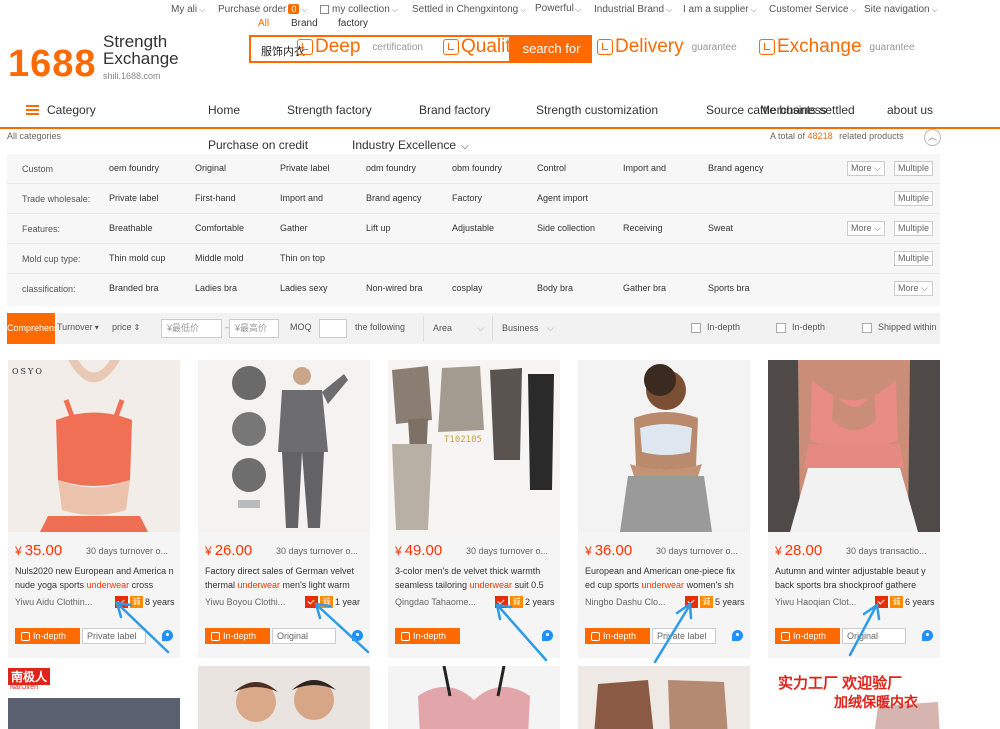  I want to click on filter-option: Ladies sexy, so click(304, 288).